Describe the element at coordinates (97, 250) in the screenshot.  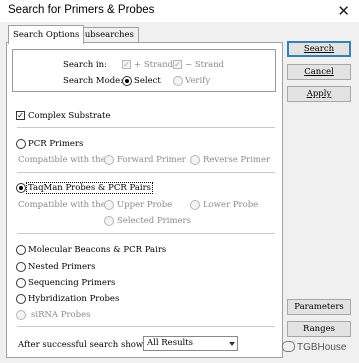
I see `molecular-beacons-label: Molecular Beacons & PCR Pairs` at that location.